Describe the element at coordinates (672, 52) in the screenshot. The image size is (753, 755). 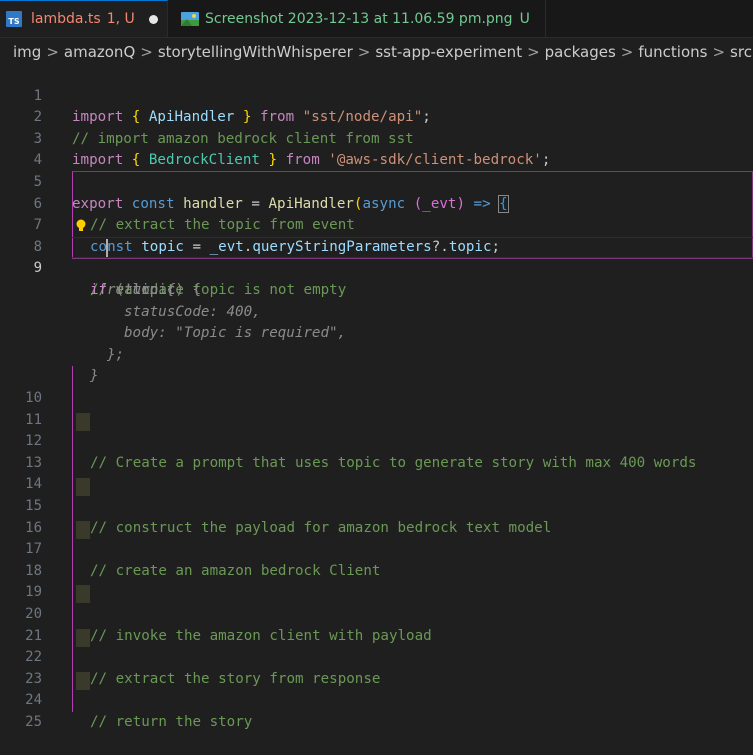
I see `breadcrumb-item: functions` at that location.